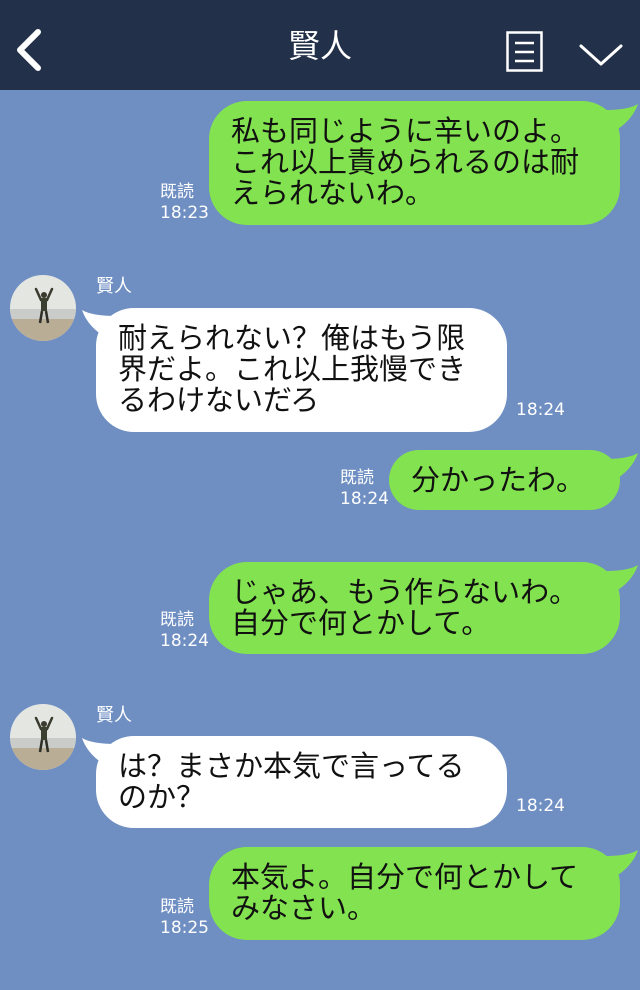 The width and height of the screenshot is (640, 990). What do you see at coordinates (524, 51) in the screenshot?
I see `list-icon` at bounding box center [524, 51].